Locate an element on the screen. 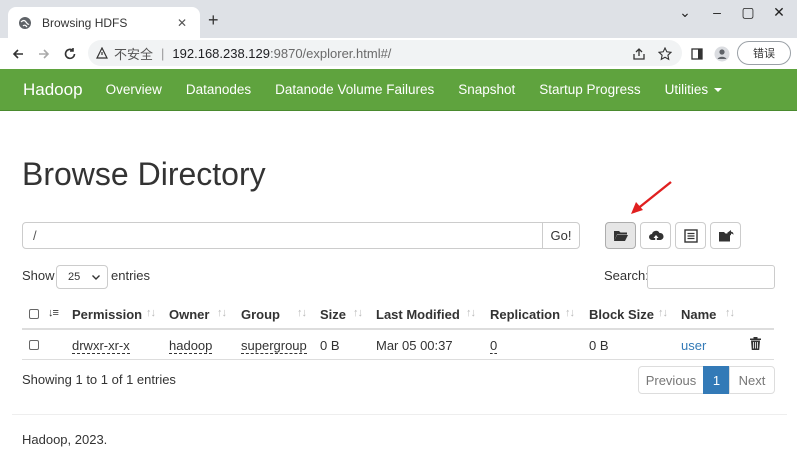  nav-startup-progress: Startup Progress is located at coordinates (589, 89).